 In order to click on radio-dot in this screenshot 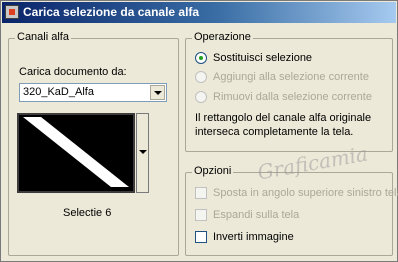, I will do `click(201, 58)`.